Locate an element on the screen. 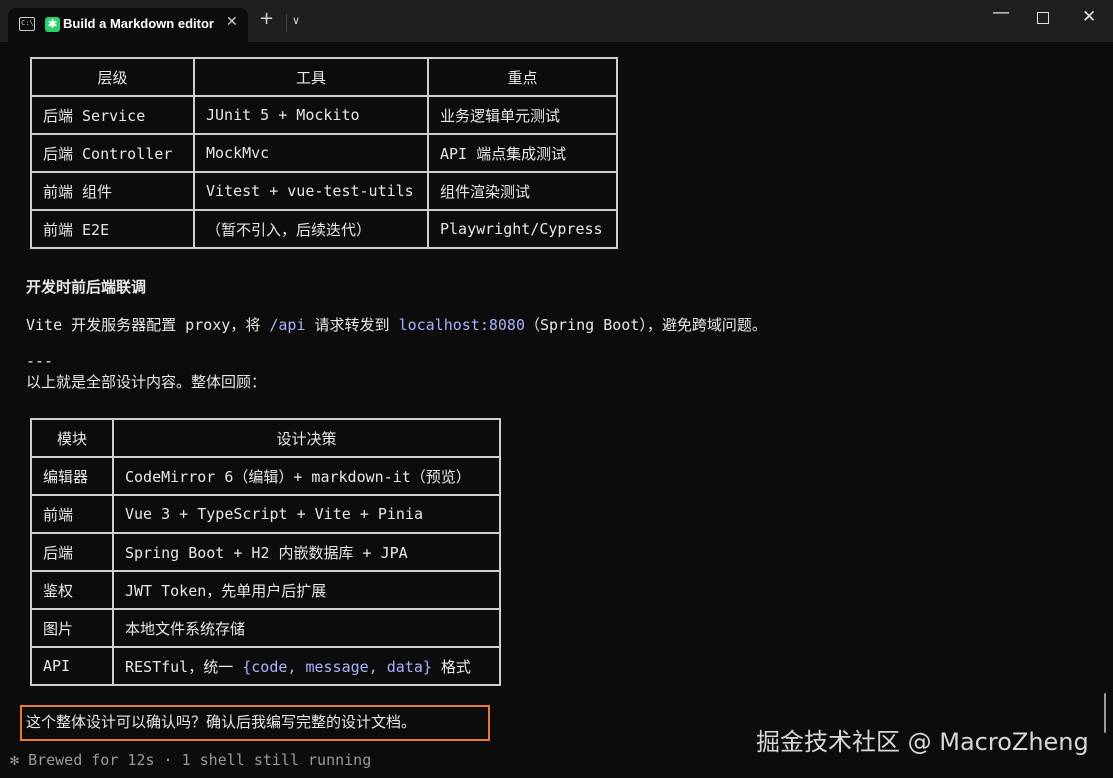 The height and width of the screenshot is (778, 1113). maximize-button is located at coordinates (1043, 18).